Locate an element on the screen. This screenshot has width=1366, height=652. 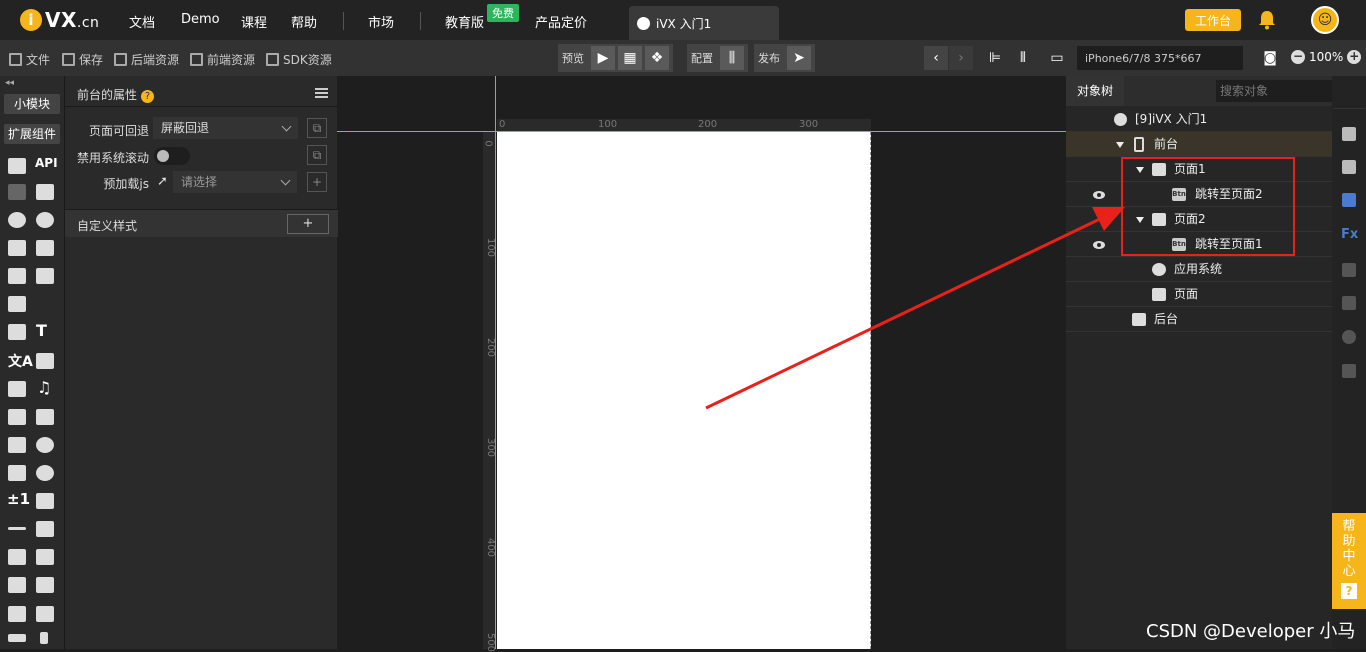
collapse-arrow-icon is located at coordinates (1120, 145).